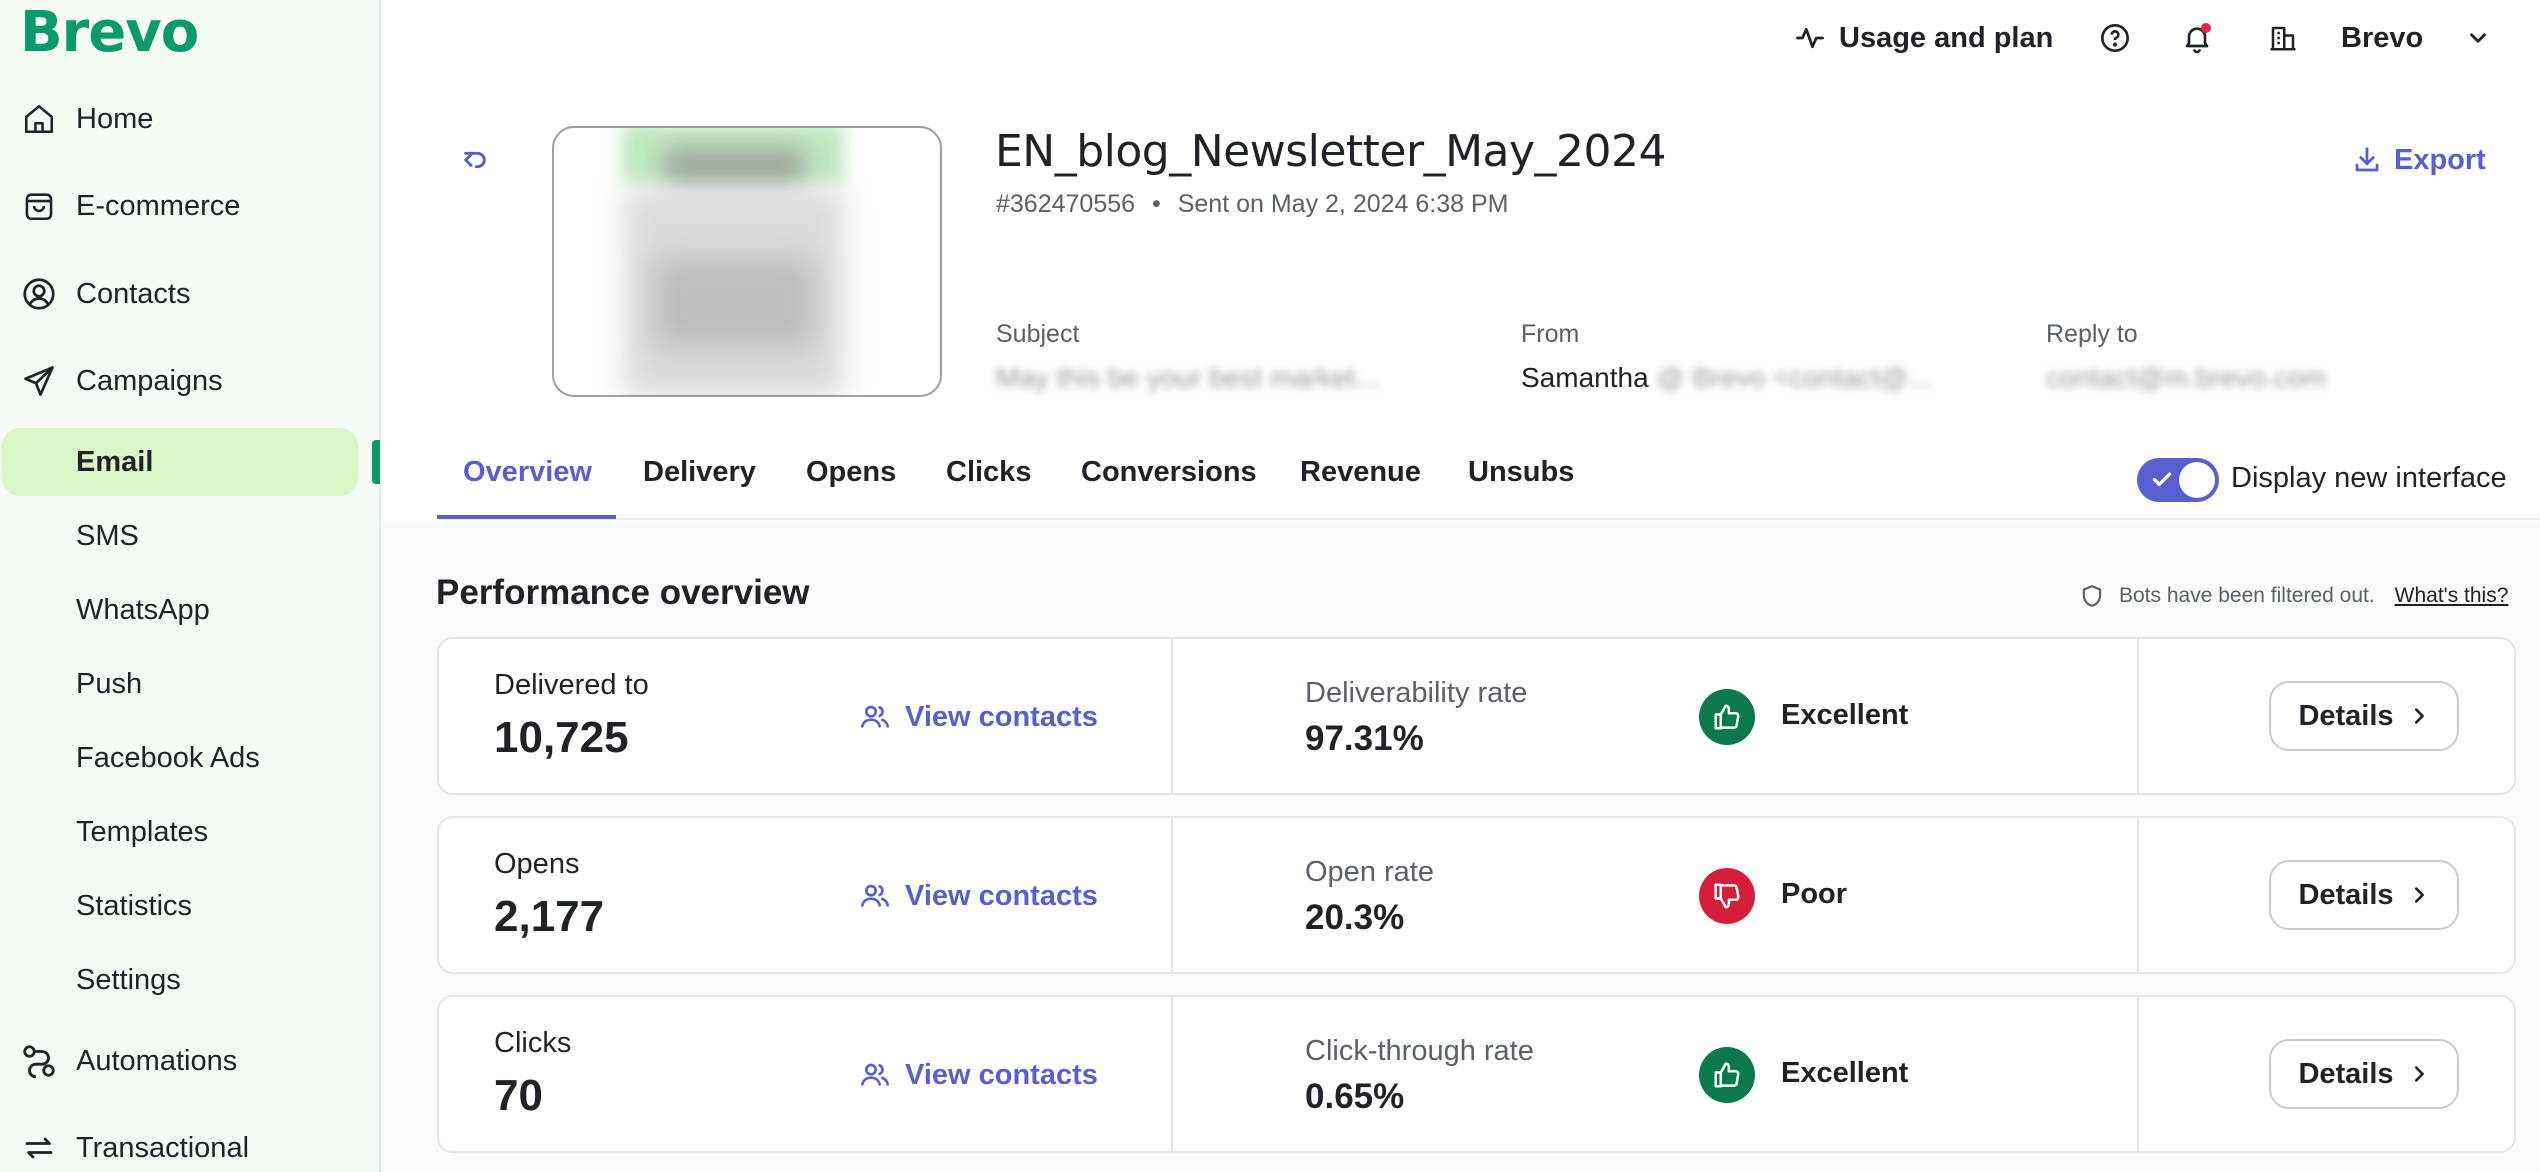  What do you see at coordinates (143, 609) in the screenshot?
I see `sidebar-subitem-label: WhatsApp` at bounding box center [143, 609].